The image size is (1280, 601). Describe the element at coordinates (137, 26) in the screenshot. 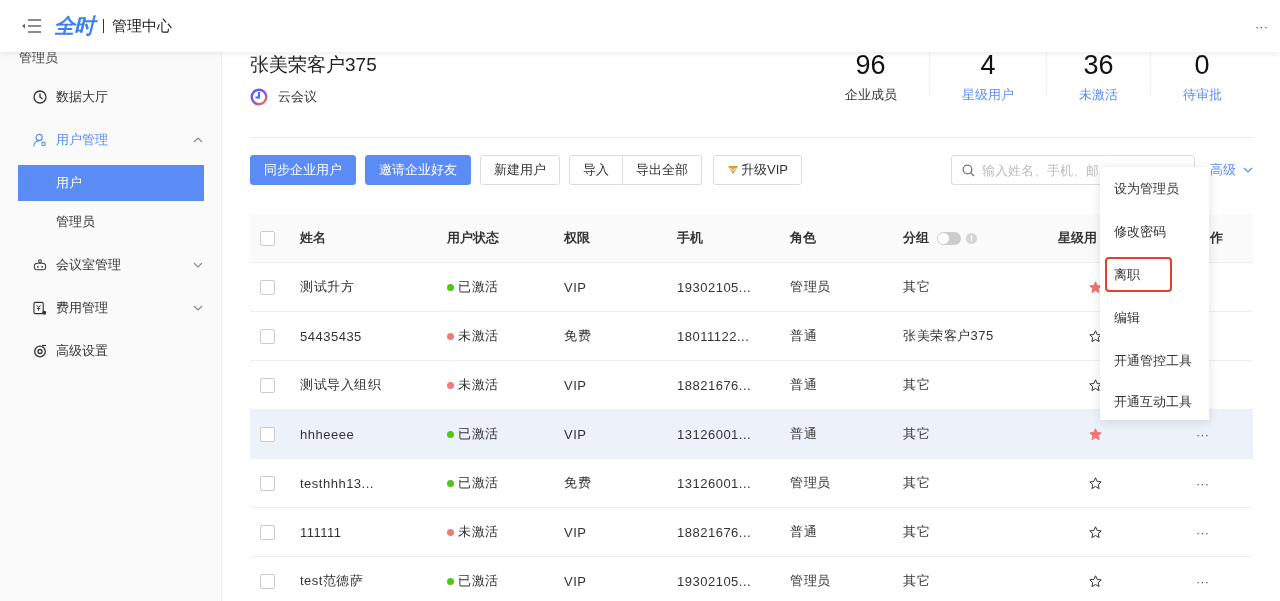

I see `app-title: 管理中心` at that location.